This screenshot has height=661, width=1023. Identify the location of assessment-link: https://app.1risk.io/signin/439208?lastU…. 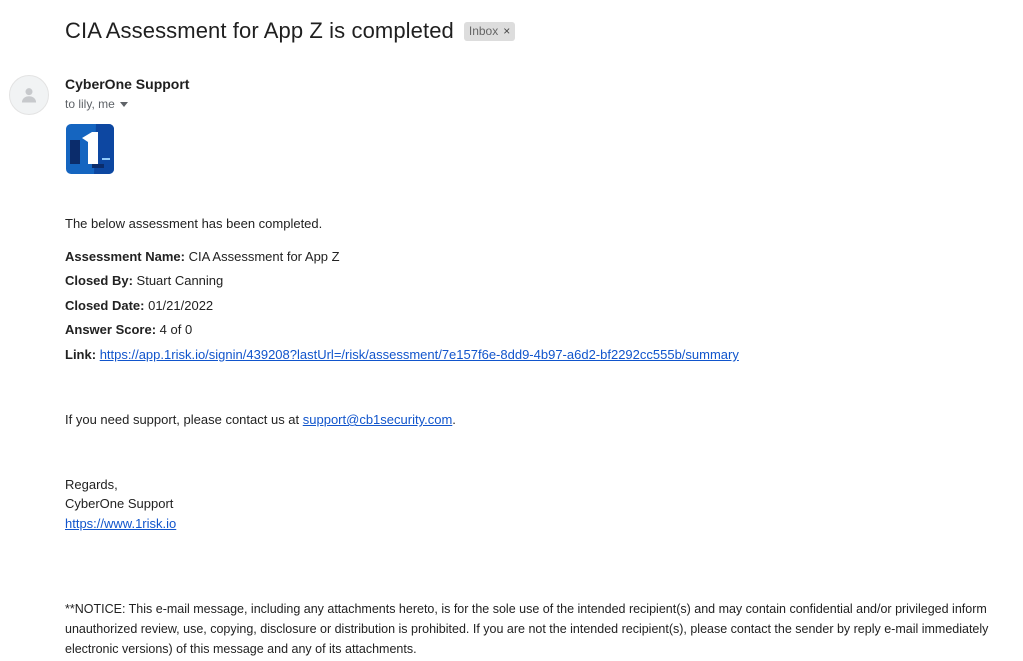
(419, 354).